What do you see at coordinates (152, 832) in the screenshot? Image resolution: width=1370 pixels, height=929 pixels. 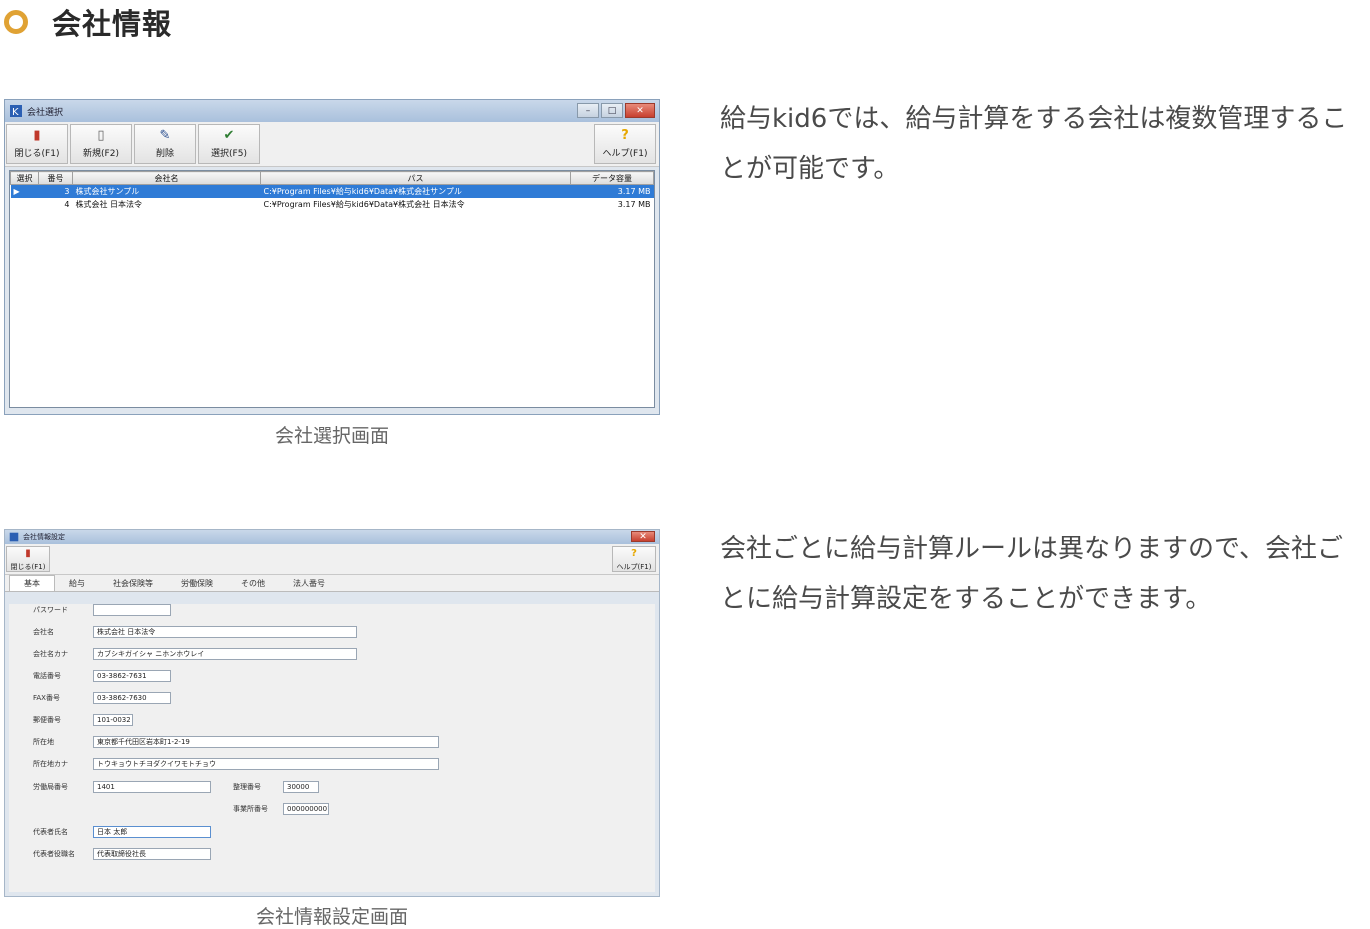 I see `representative-name-input: 日本 太郎` at bounding box center [152, 832].